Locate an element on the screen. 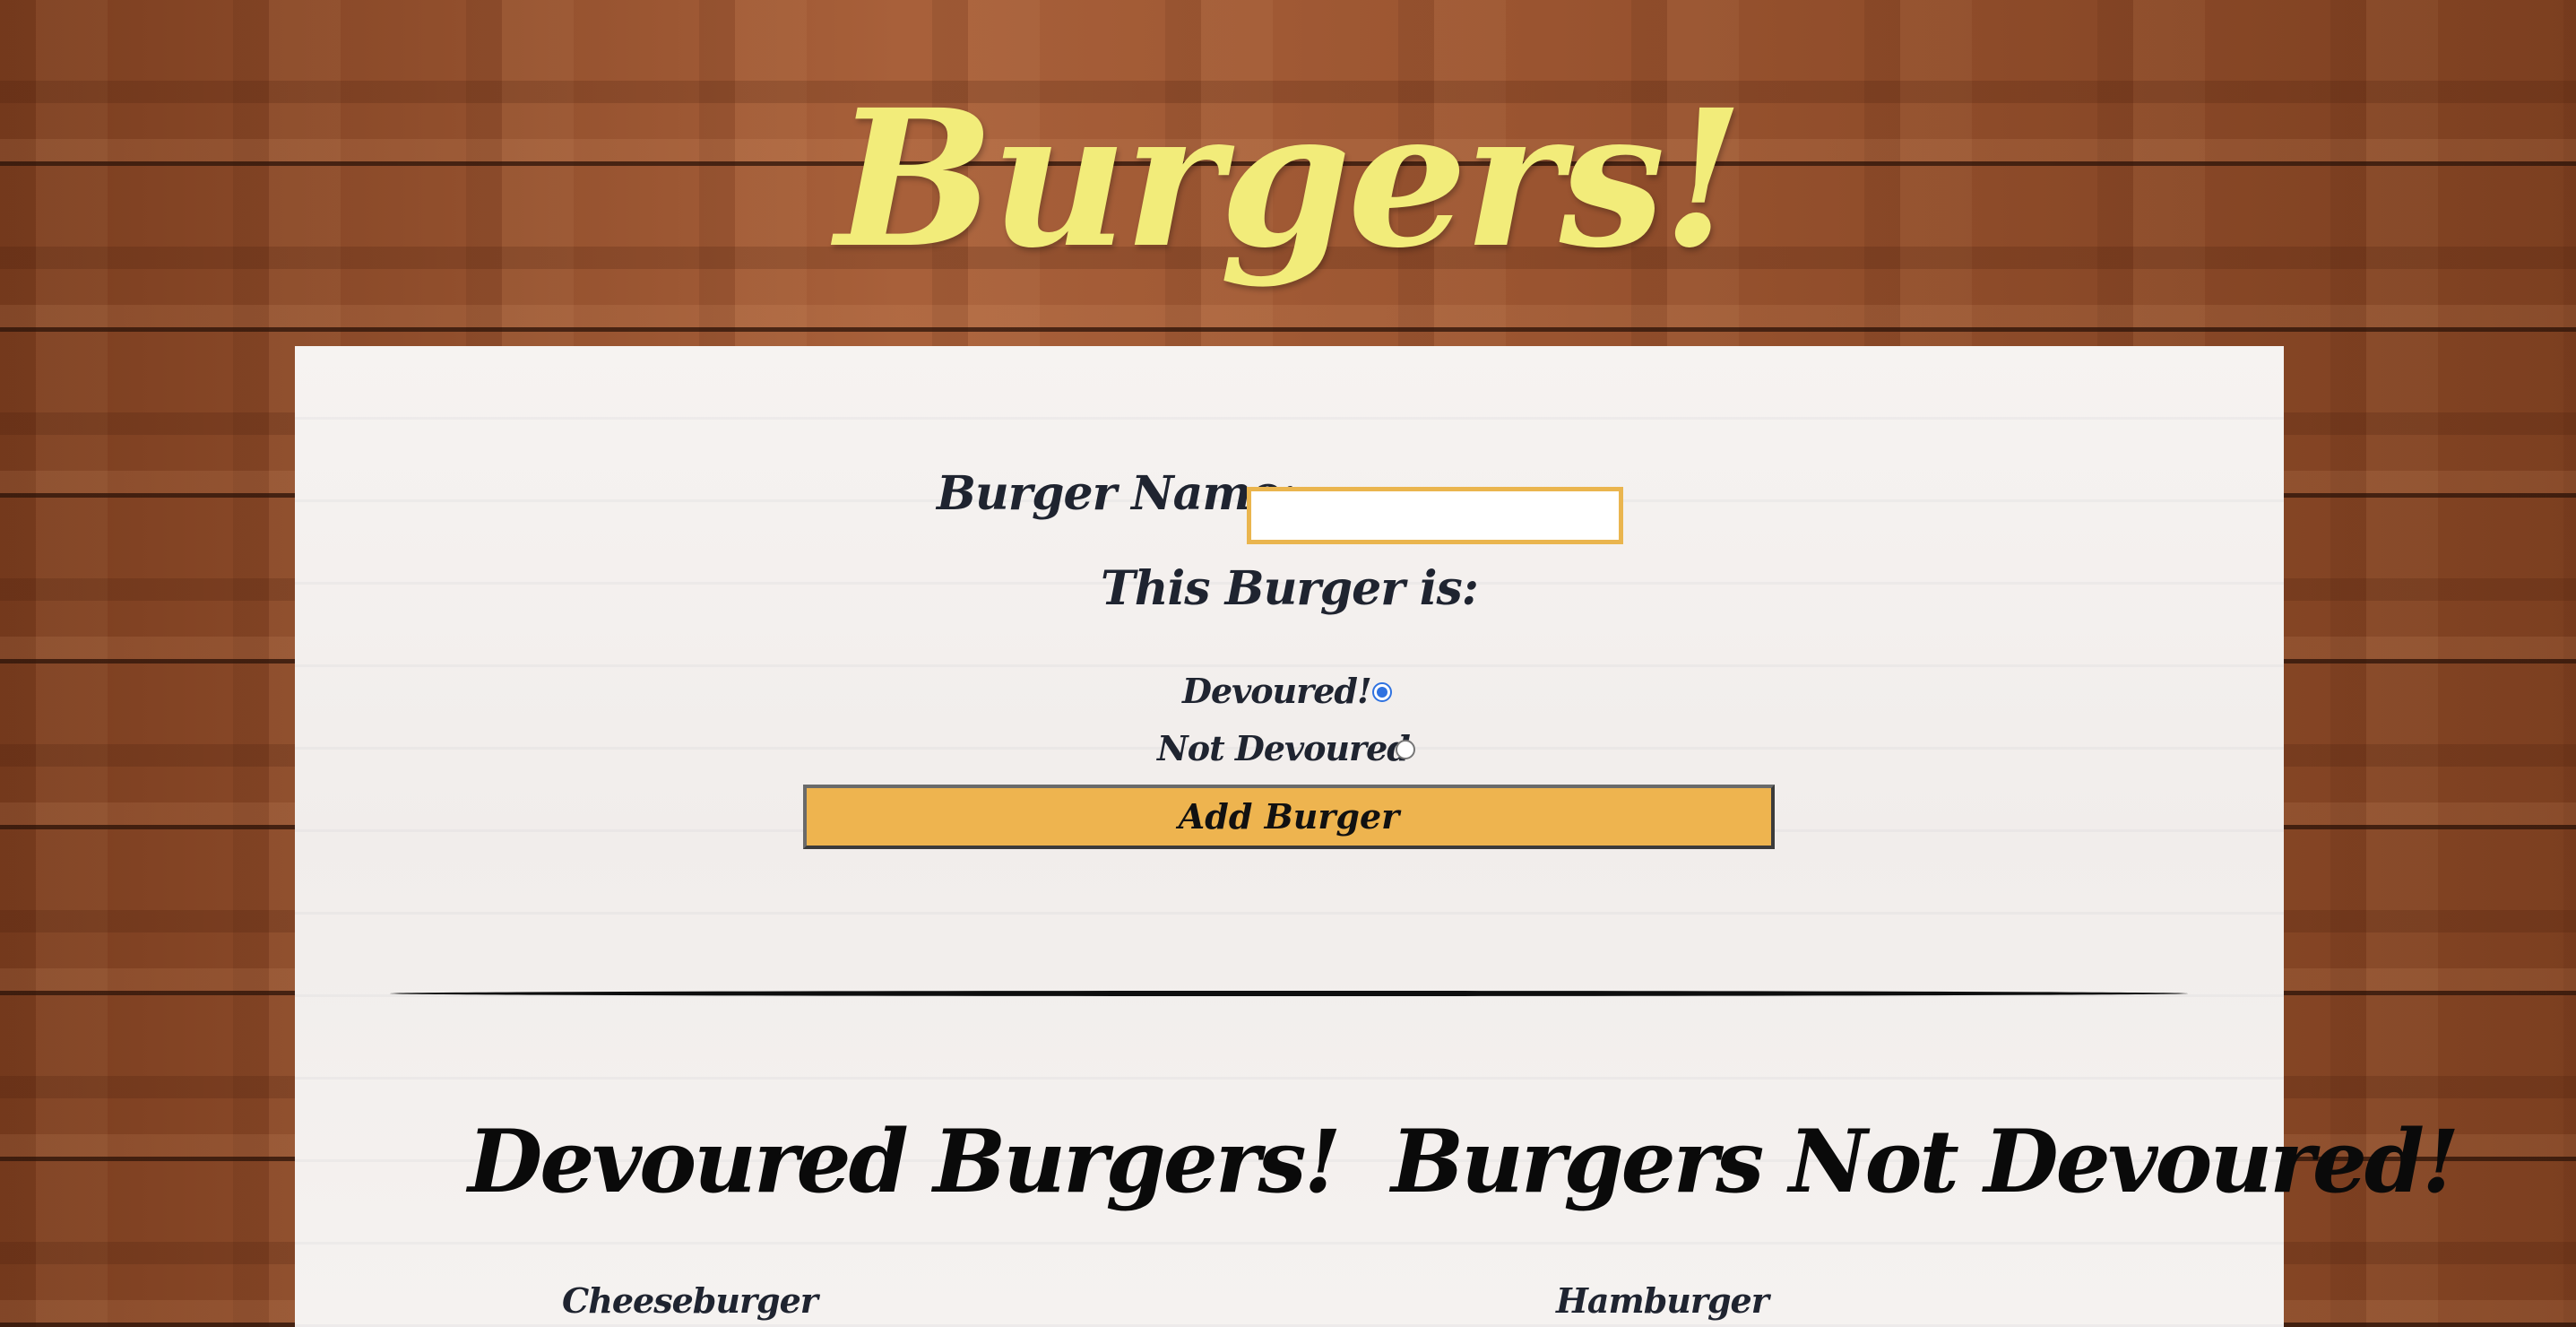 The width and height of the screenshot is (2576, 1327). not-devoured-radio is located at coordinates (1405, 750).